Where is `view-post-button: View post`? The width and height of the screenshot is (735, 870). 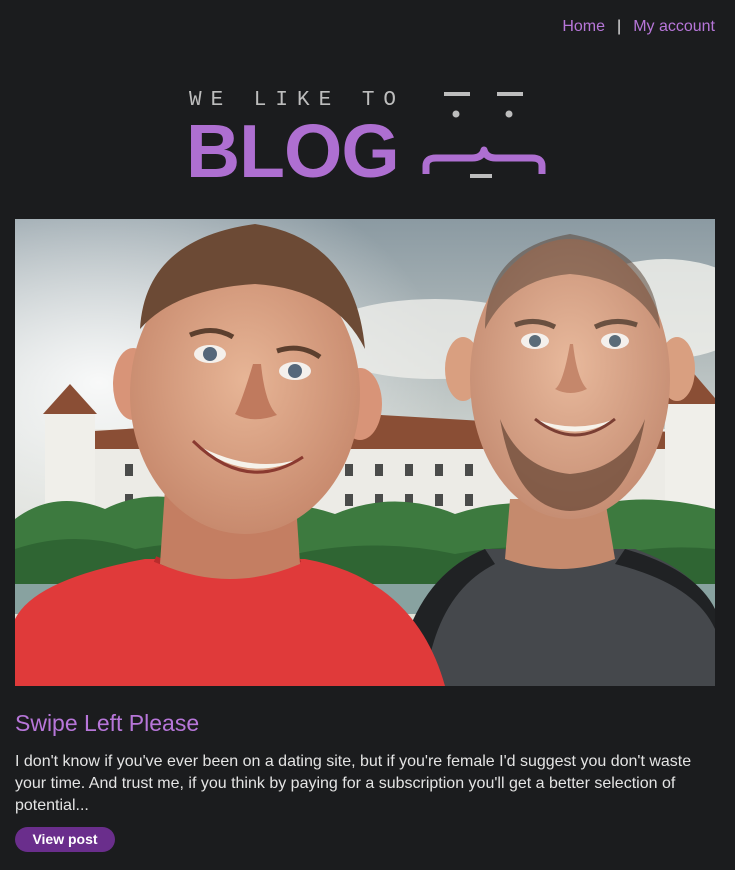
view-post-button: View post is located at coordinates (65, 839).